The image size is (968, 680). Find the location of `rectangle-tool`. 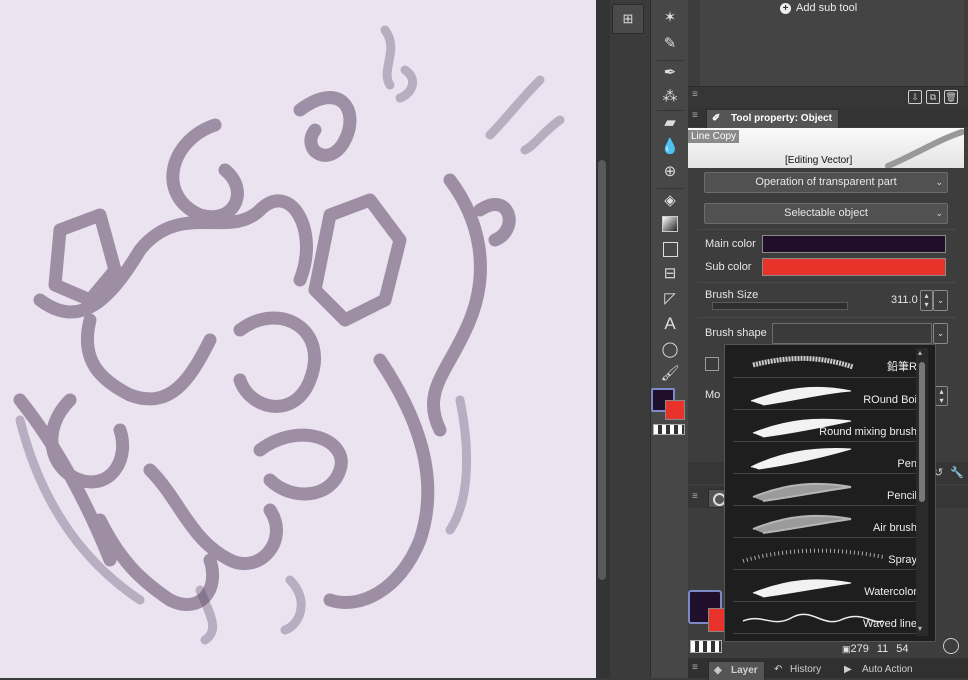

rectangle-tool is located at coordinates (670, 249).